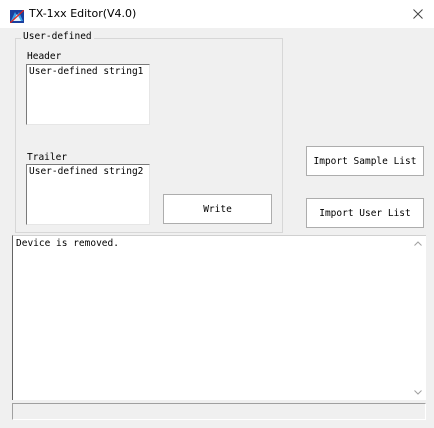 This screenshot has height=428, width=434. I want to click on status-bar, so click(219, 411).